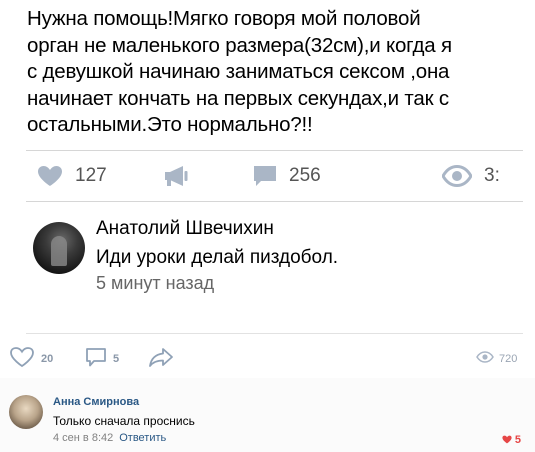 The image size is (535, 452). Describe the element at coordinates (142, 438) in the screenshot. I see `reply-link: Ответить` at that location.